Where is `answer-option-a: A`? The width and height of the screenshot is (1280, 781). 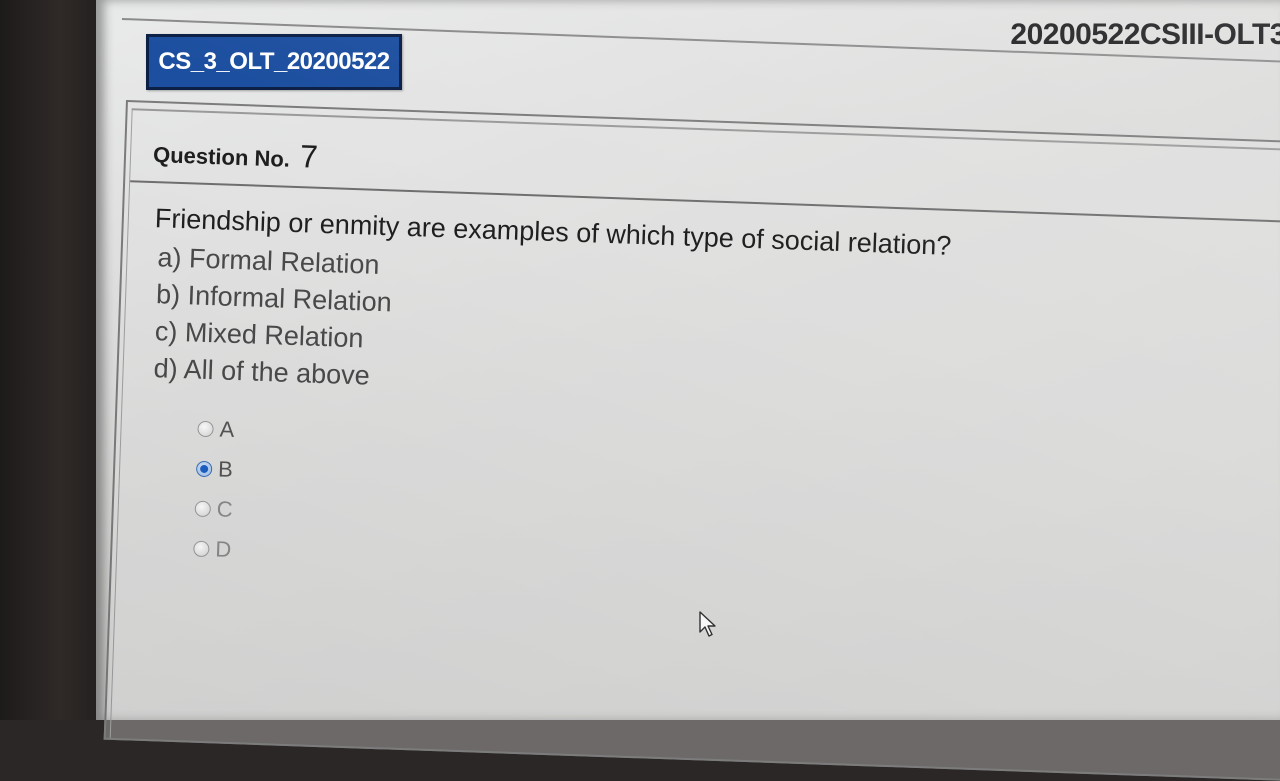 answer-option-a: A is located at coordinates (216, 429).